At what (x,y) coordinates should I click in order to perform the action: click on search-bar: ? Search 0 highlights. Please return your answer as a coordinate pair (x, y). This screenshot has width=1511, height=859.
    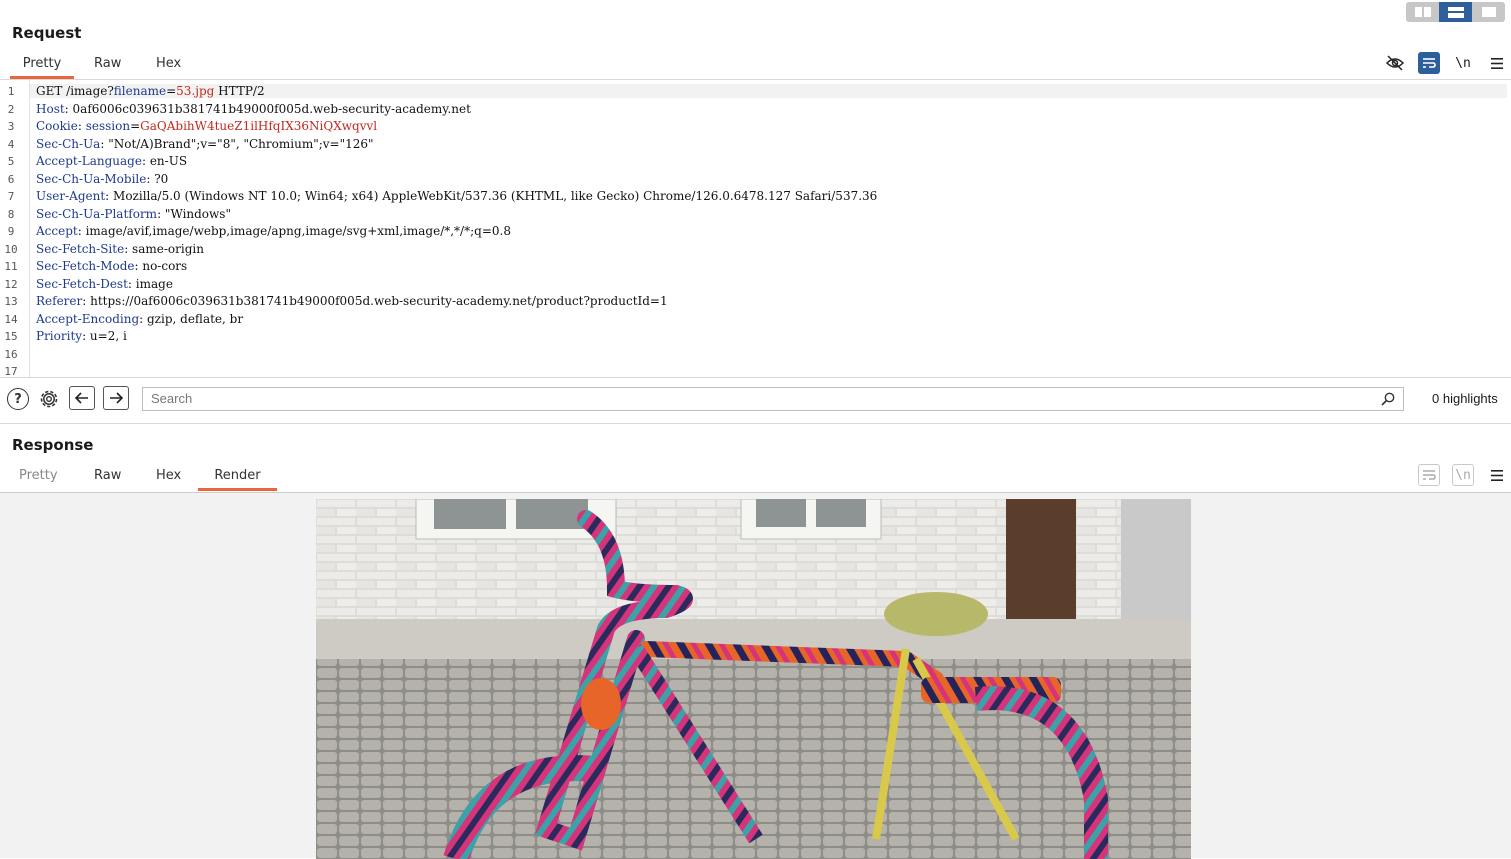
    Looking at the image, I should click on (755, 399).